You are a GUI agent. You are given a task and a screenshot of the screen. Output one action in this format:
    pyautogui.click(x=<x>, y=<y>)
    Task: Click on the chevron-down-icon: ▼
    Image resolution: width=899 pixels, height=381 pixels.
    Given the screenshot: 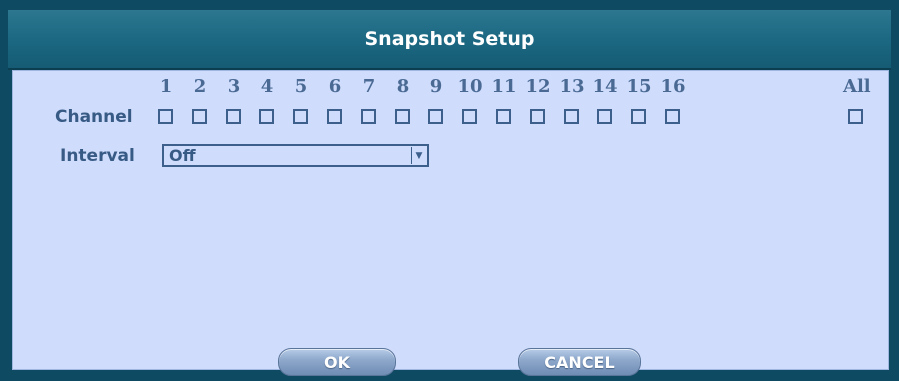 What is the action you would take?
    pyautogui.click(x=418, y=155)
    